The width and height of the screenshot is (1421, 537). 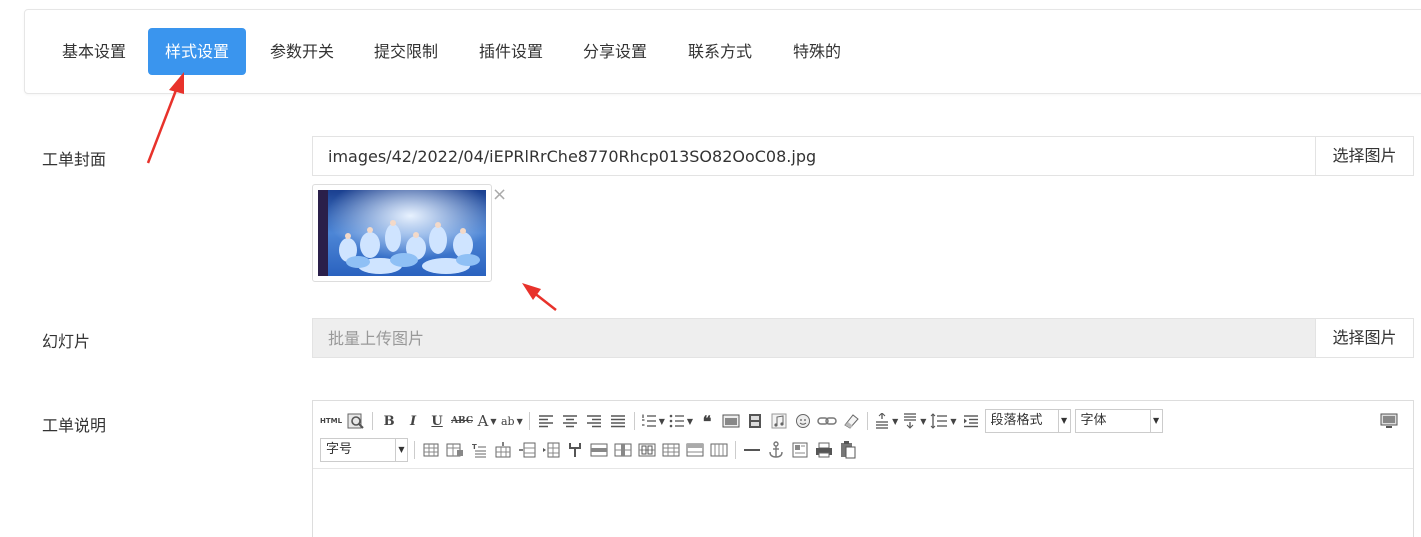 I want to click on align-right-icon, so click(x=594, y=421).